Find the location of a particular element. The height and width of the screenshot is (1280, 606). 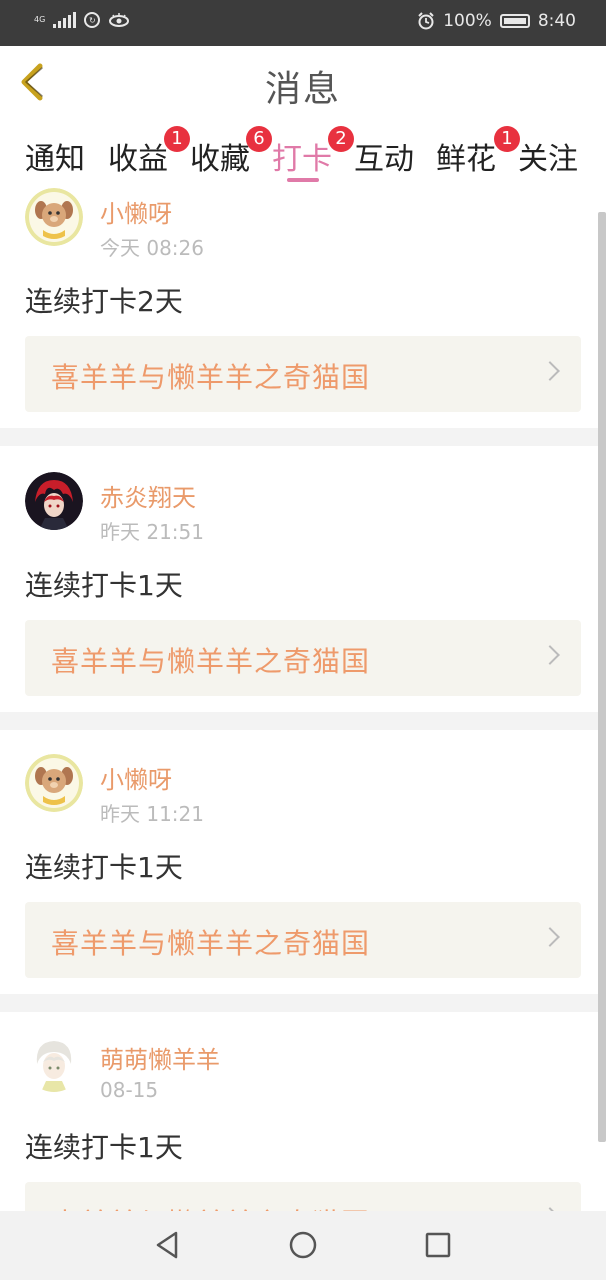

user-name: 萌萌懒羊羊 is located at coordinates (160, 1057).